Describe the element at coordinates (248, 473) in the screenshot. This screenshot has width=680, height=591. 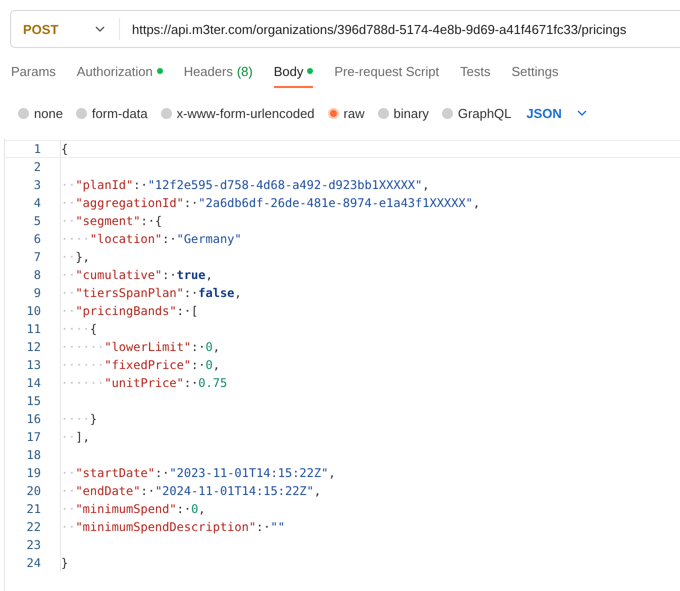
I see `json-string: "2023-11-01T14:15:22Z"` at that location.